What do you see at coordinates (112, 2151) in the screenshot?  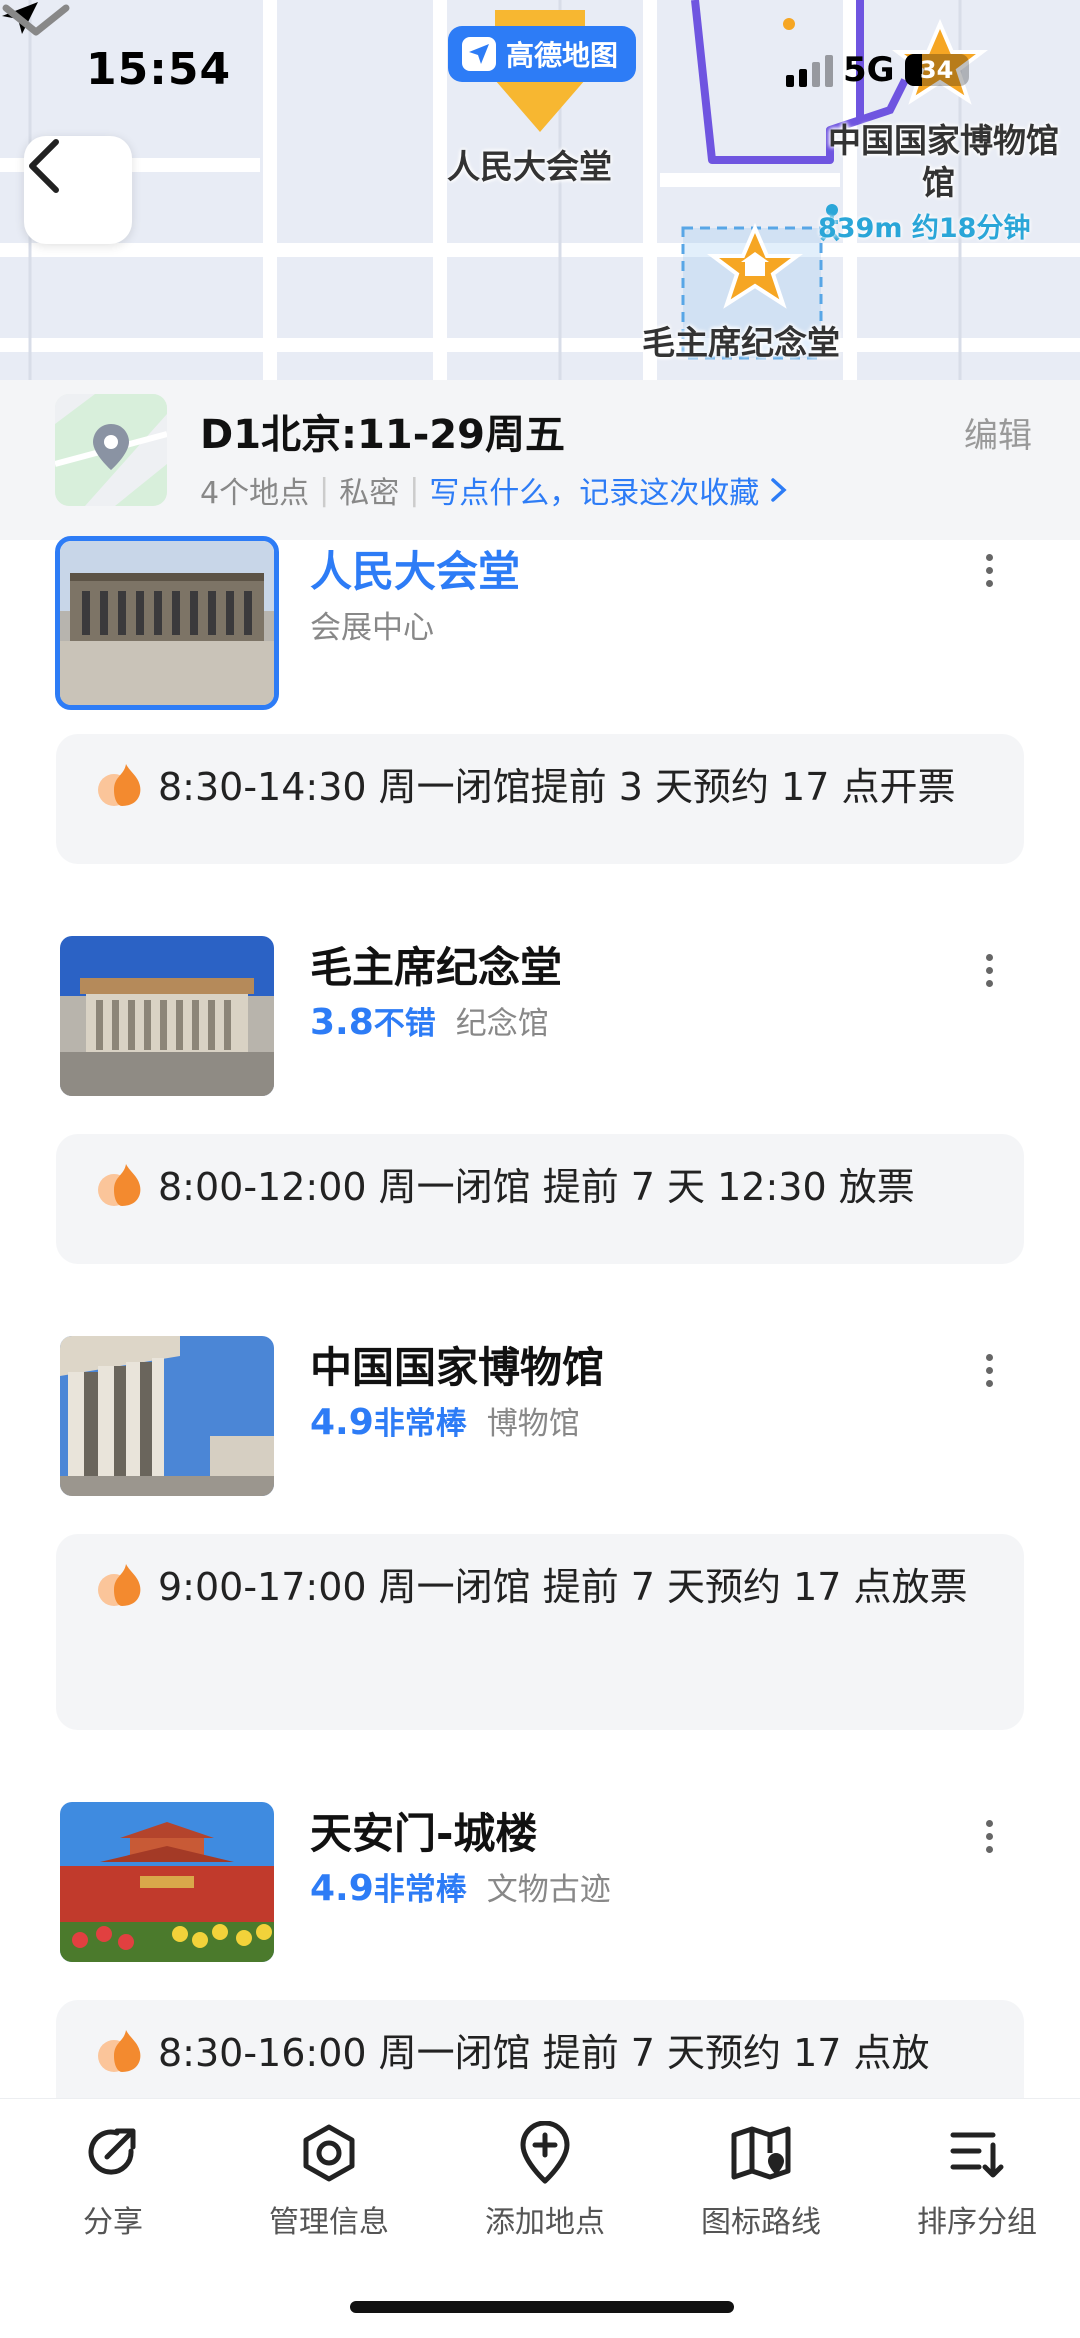 I see `share-icon` at bounding box center [112, 2151].